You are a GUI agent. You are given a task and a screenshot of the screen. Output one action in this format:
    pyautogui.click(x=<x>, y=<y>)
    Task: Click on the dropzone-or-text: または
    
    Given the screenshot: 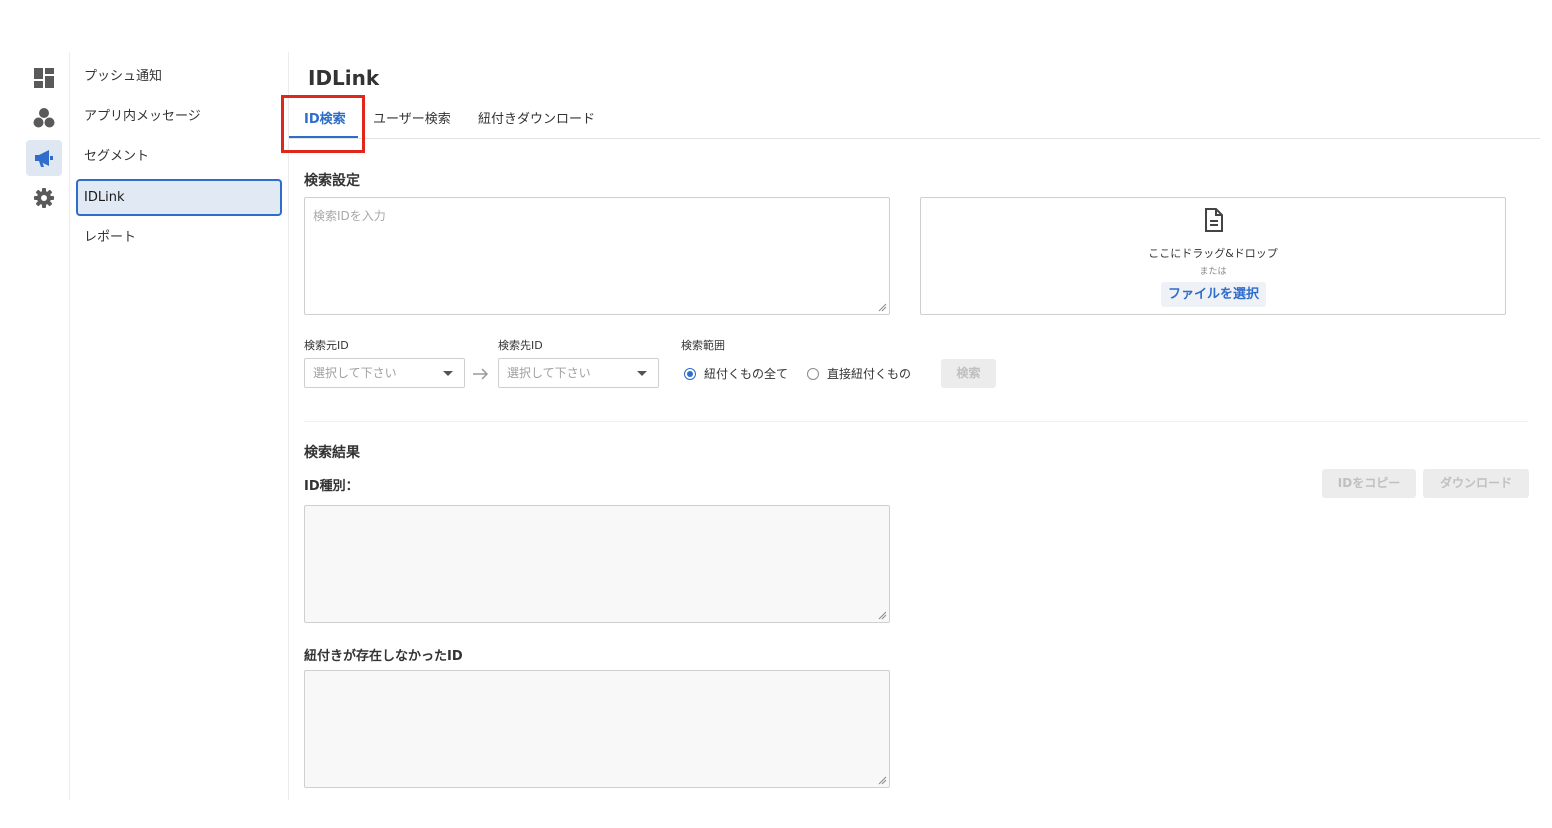 What is the action you would take?
    pyautogui.click(x=1213, y=272)
    